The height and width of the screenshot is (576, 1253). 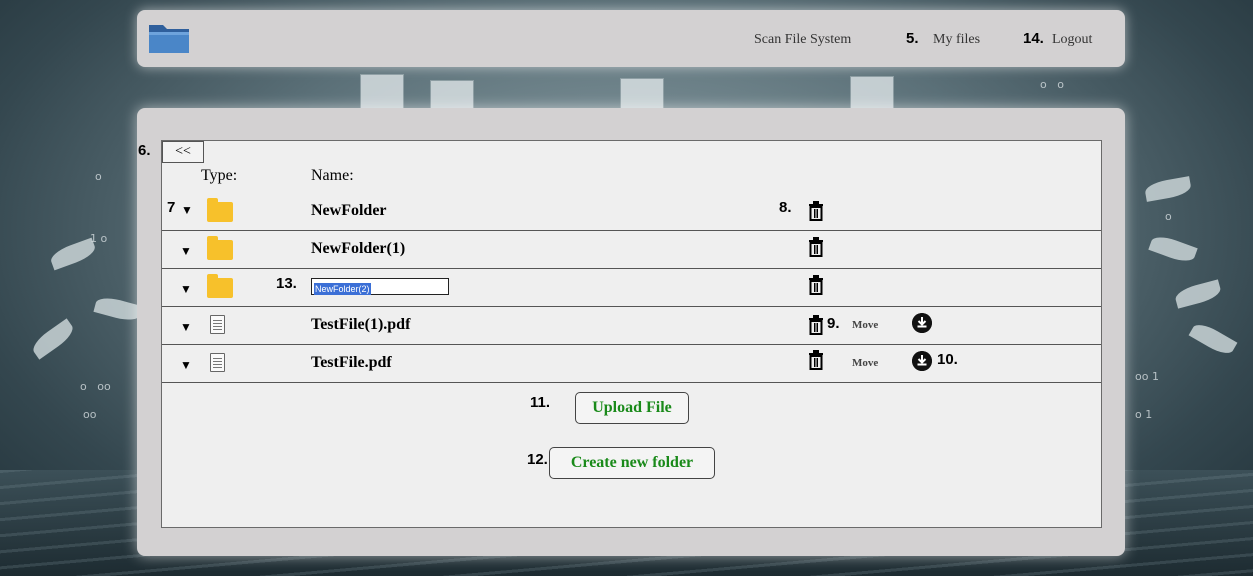 What do you see at coordinates (632, 463) in the screenshot?
I see `create-new-folder-button: Create new folder` at bounding box center [632, 463].